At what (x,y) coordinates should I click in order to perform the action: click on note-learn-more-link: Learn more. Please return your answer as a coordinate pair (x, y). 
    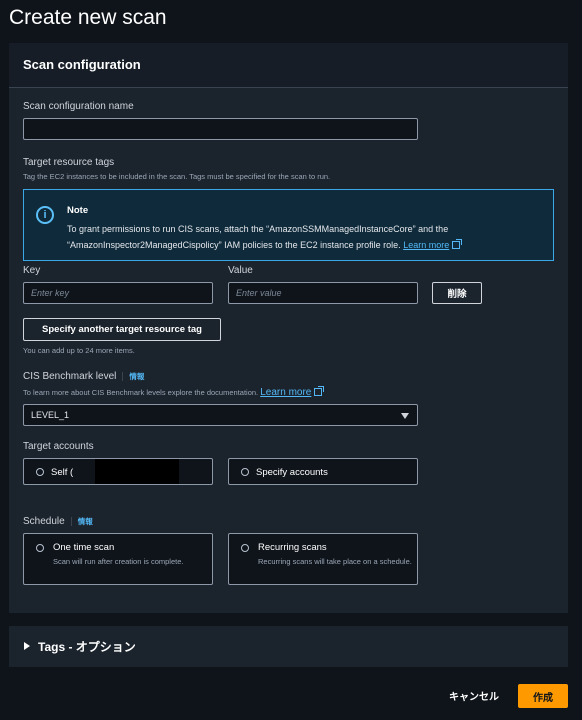
    Looking at the image, I should click on (426, 245).